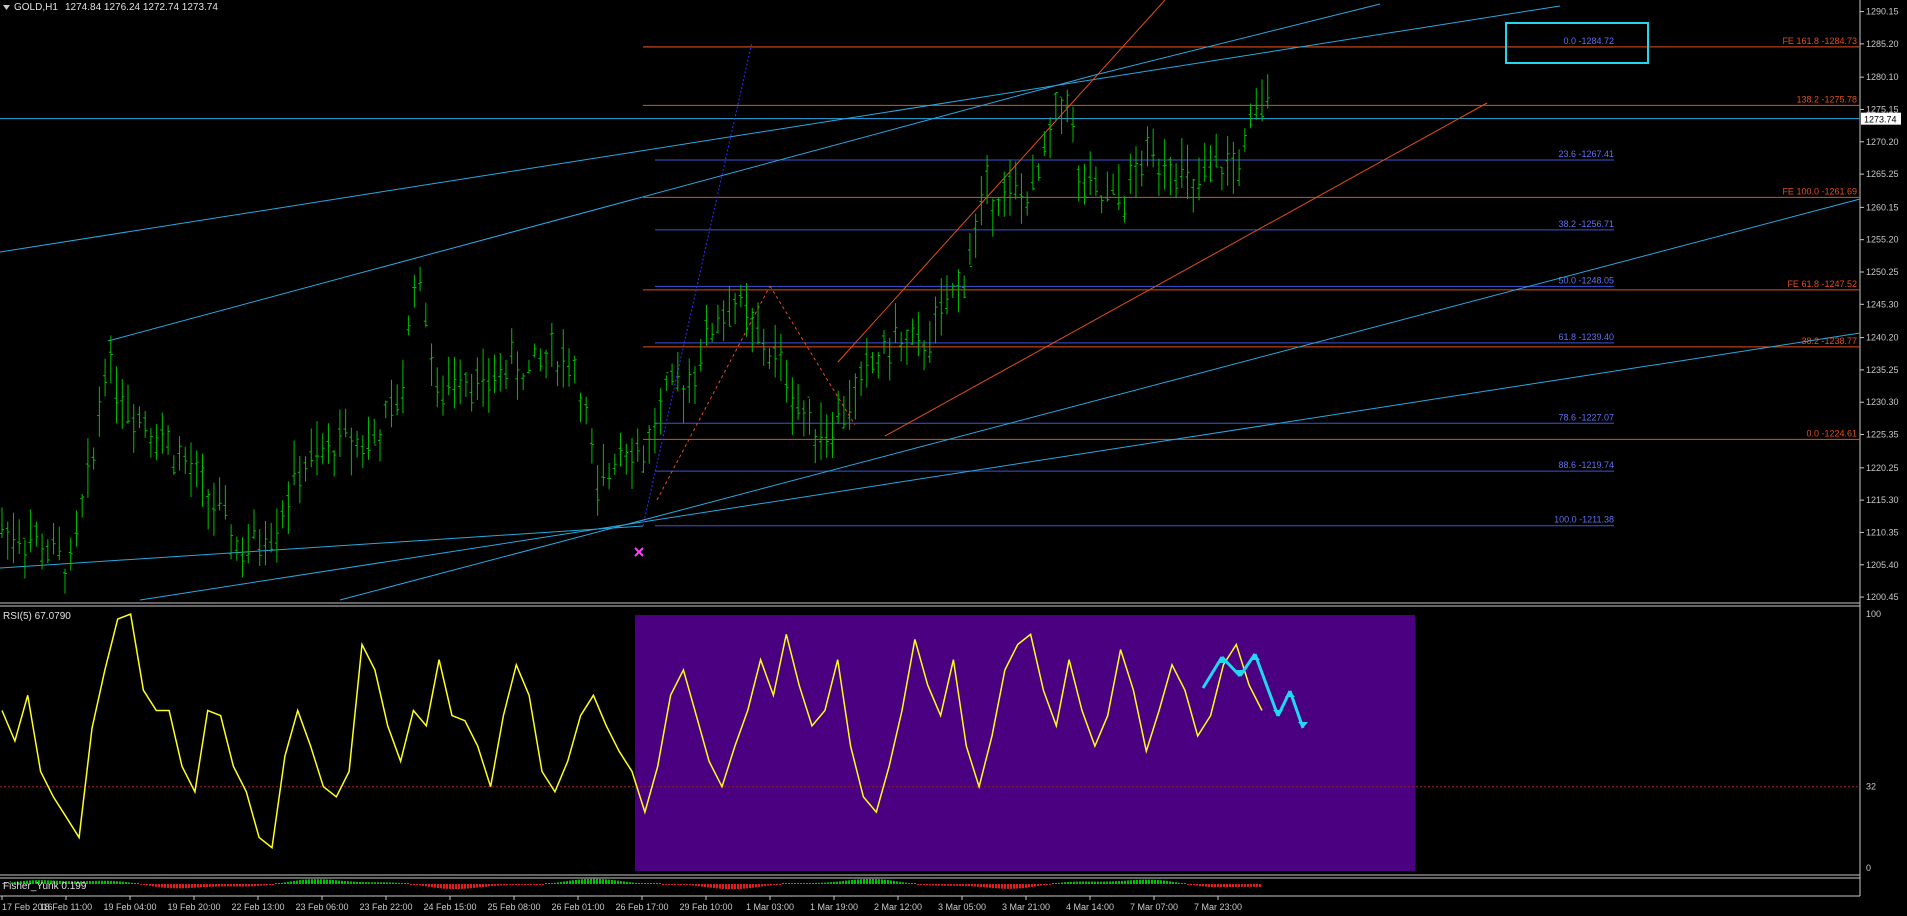  What do you see at coordinates (129, 907) in the screenshot?
I see `time-tick-label: 19 Feb 04:00` at bounding box center [129, 907].